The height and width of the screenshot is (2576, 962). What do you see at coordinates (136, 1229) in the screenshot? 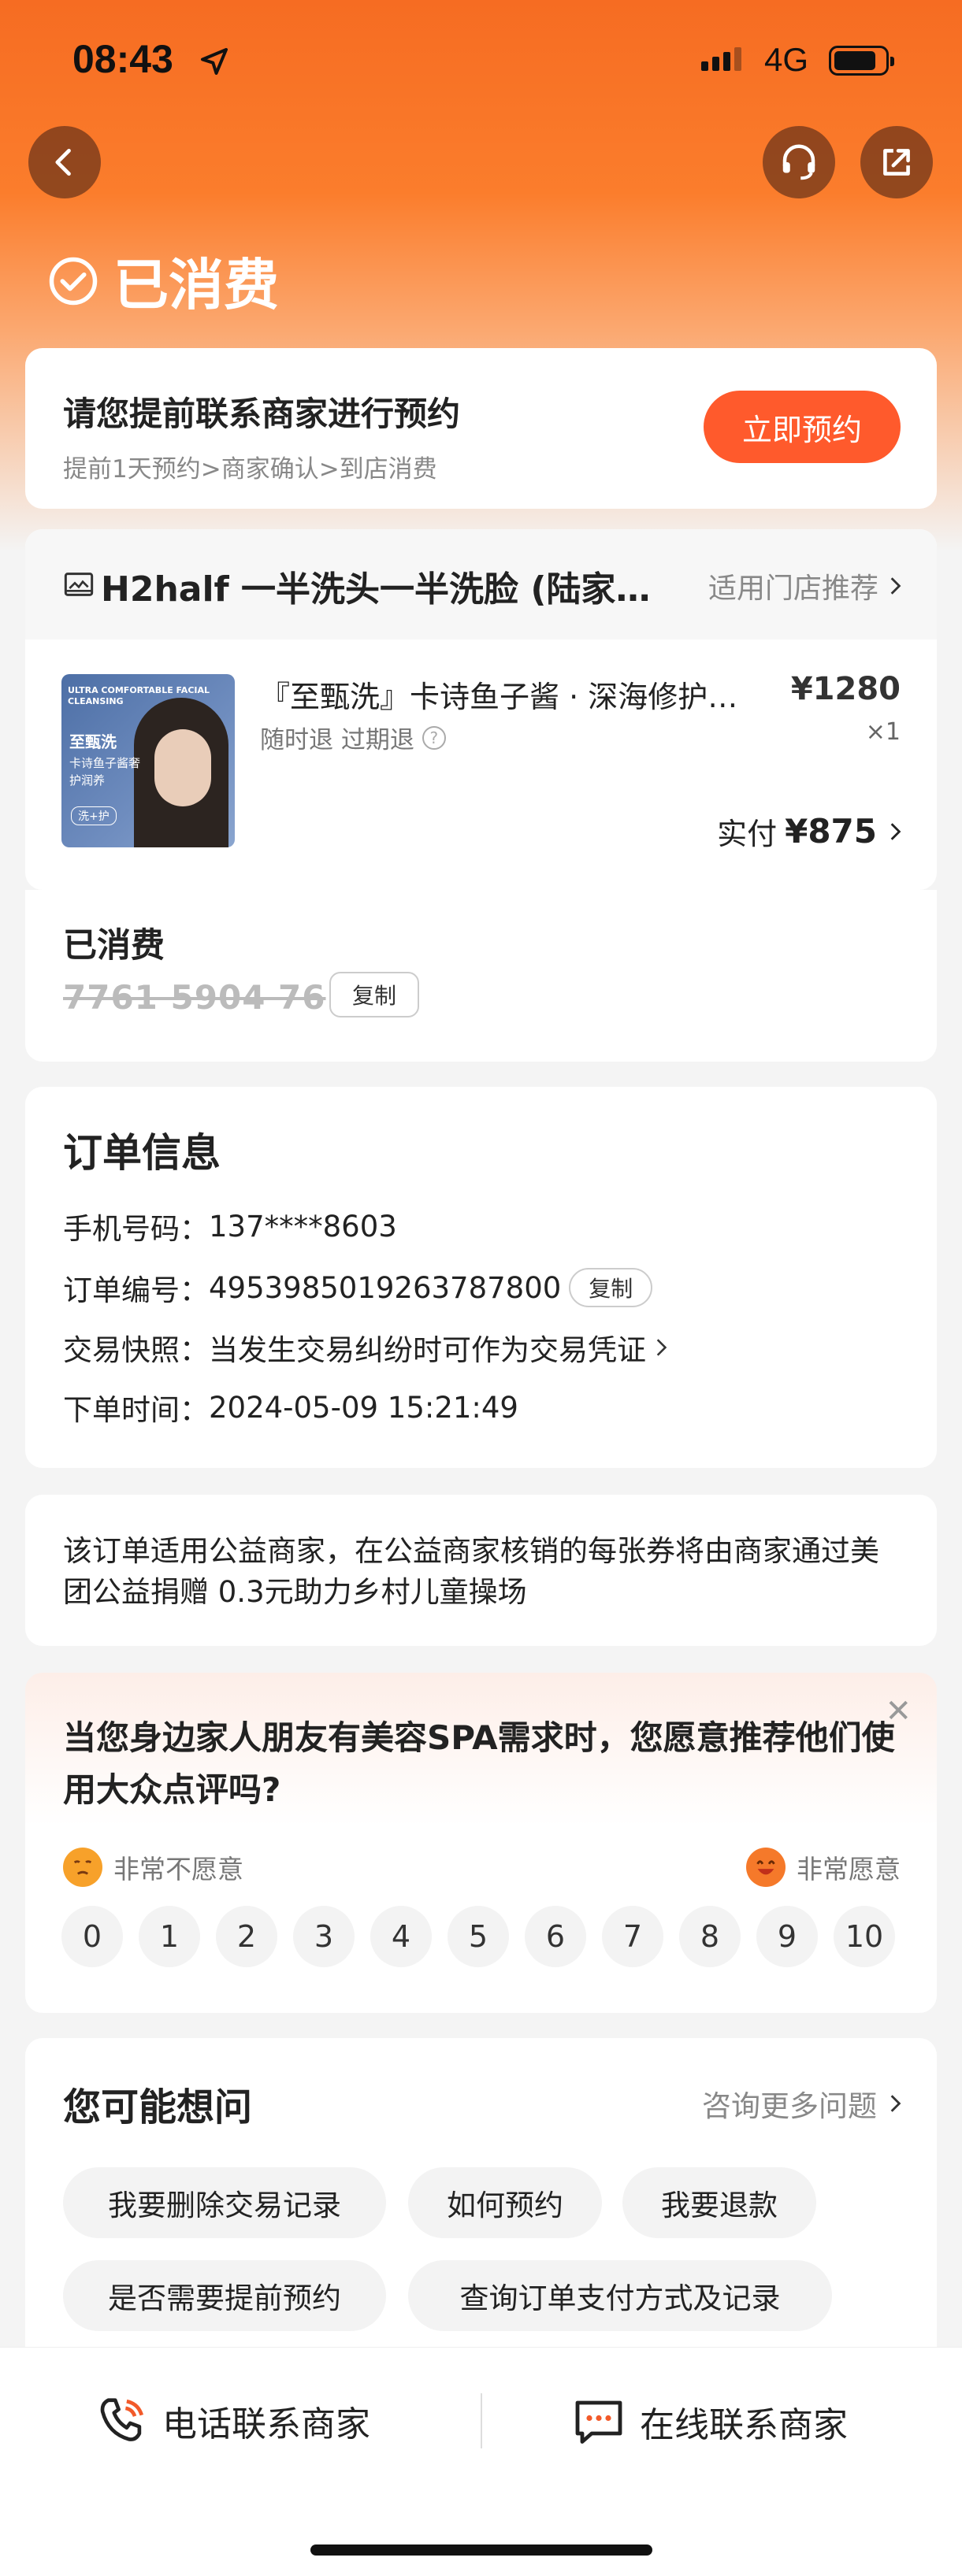
I see `phone-label: 手机号码：` at bounding box center [136, 1229].